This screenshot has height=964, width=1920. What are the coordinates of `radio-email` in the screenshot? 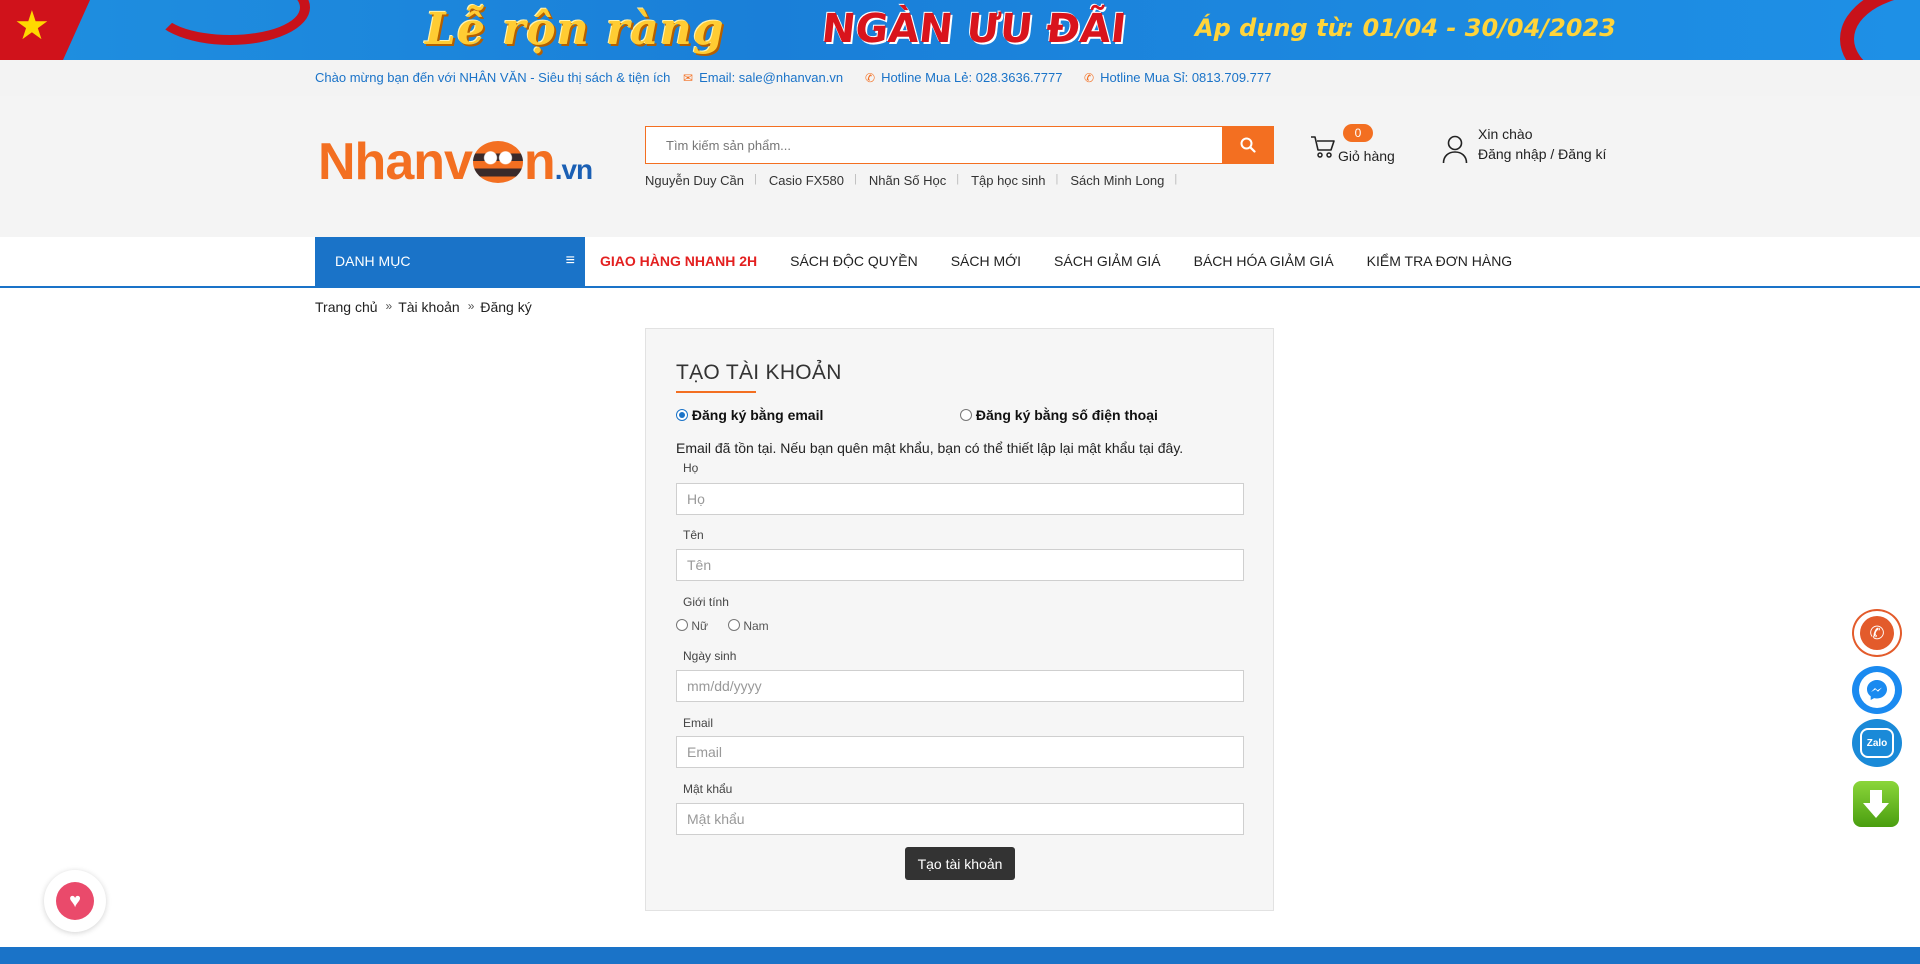 It's located at (682, 415).